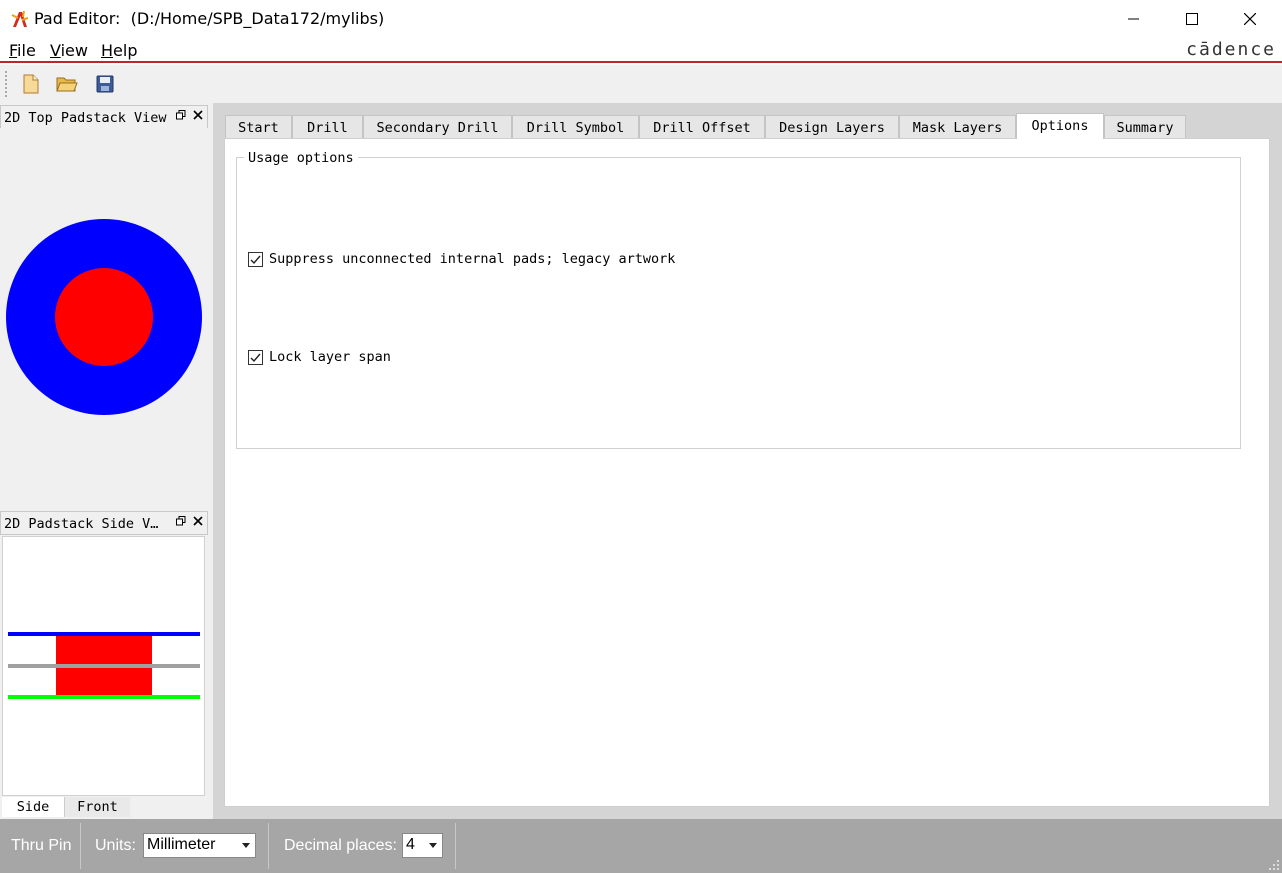 This screenshot has width=1282, height=873. Describe the element at coordinates (702, 126) in the screenshot. I see `tab-drill-offset: Drill Offset` at that location.